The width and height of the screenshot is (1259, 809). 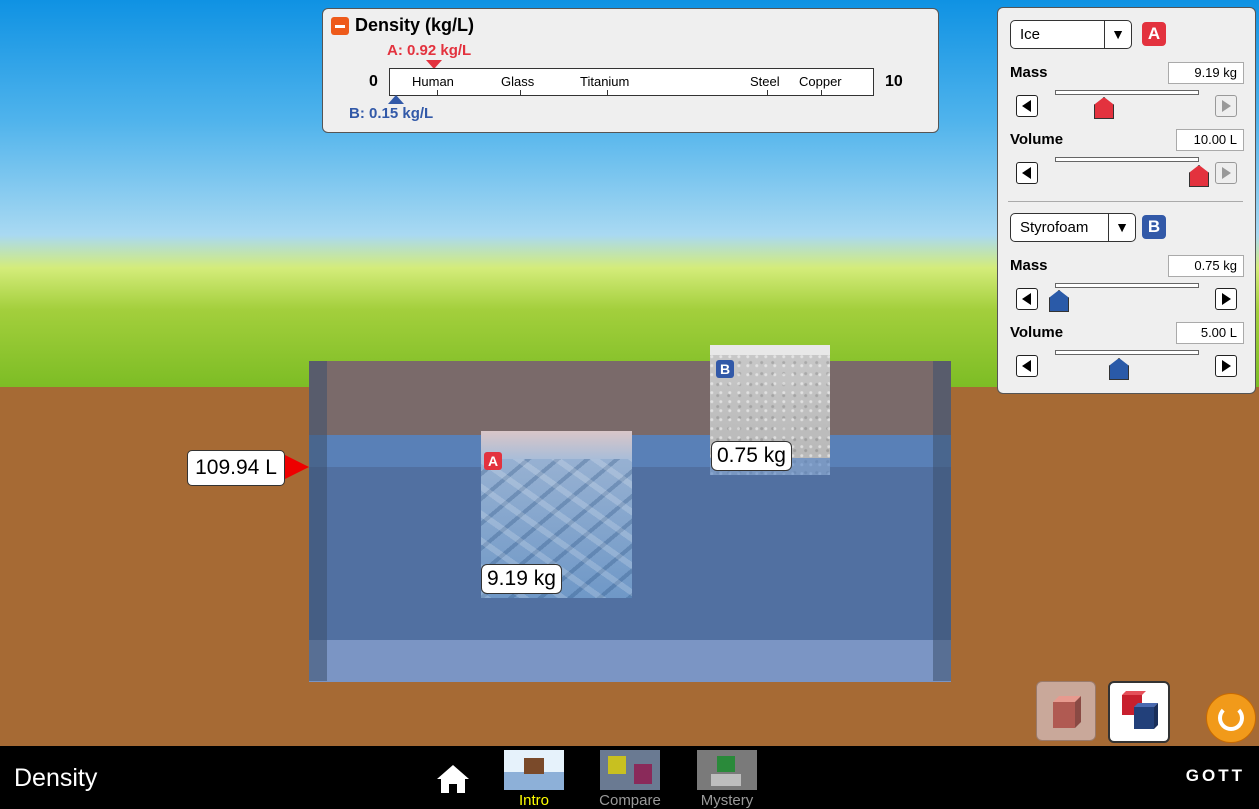 I want to click on block-a-volume-slider-track, so click(x=1127, y=159).